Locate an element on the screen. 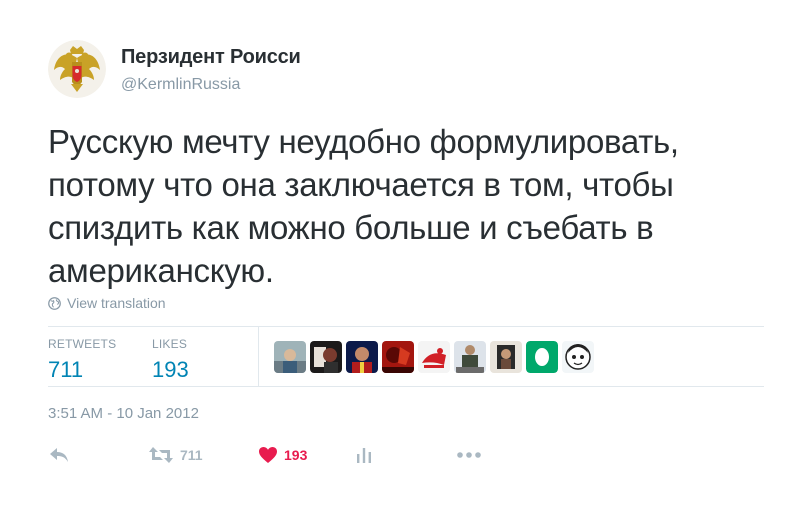  avatar is located at coordinates (77, 69).